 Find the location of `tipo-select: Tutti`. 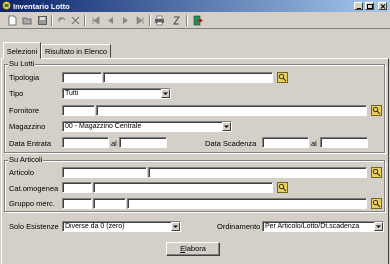

tipo-select: Tutti is located at coordinates (116, 93).